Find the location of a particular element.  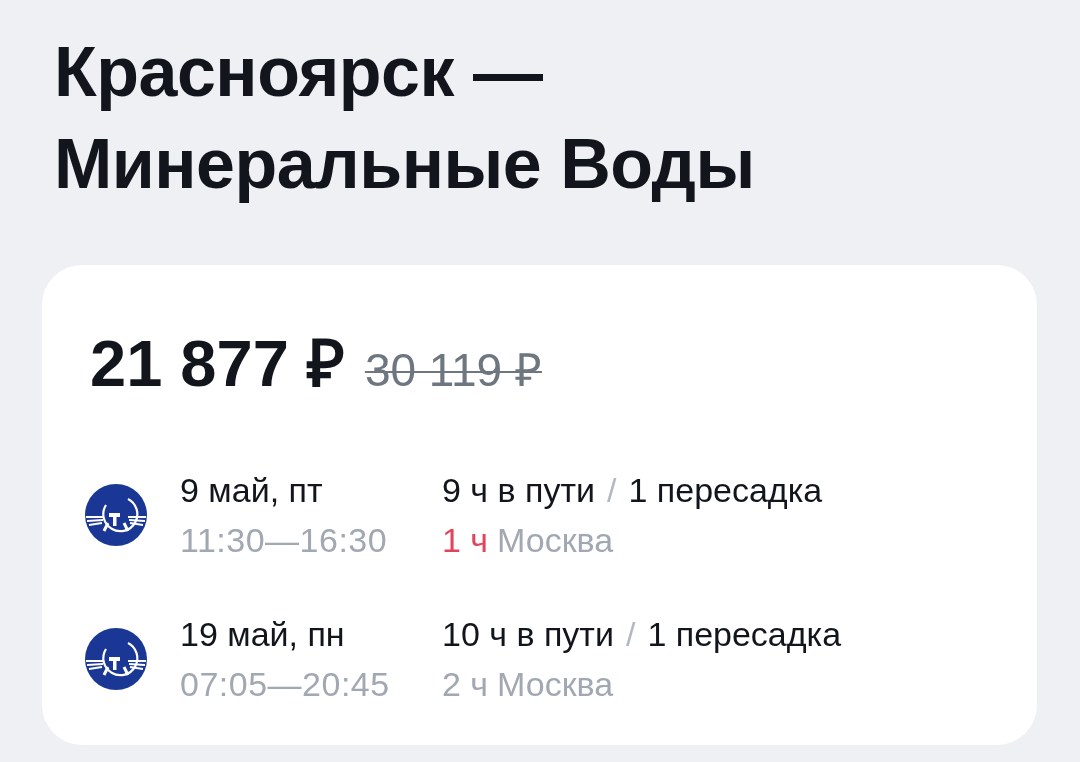

layover-duration: 1 ч is located at coordinates (465, 540).